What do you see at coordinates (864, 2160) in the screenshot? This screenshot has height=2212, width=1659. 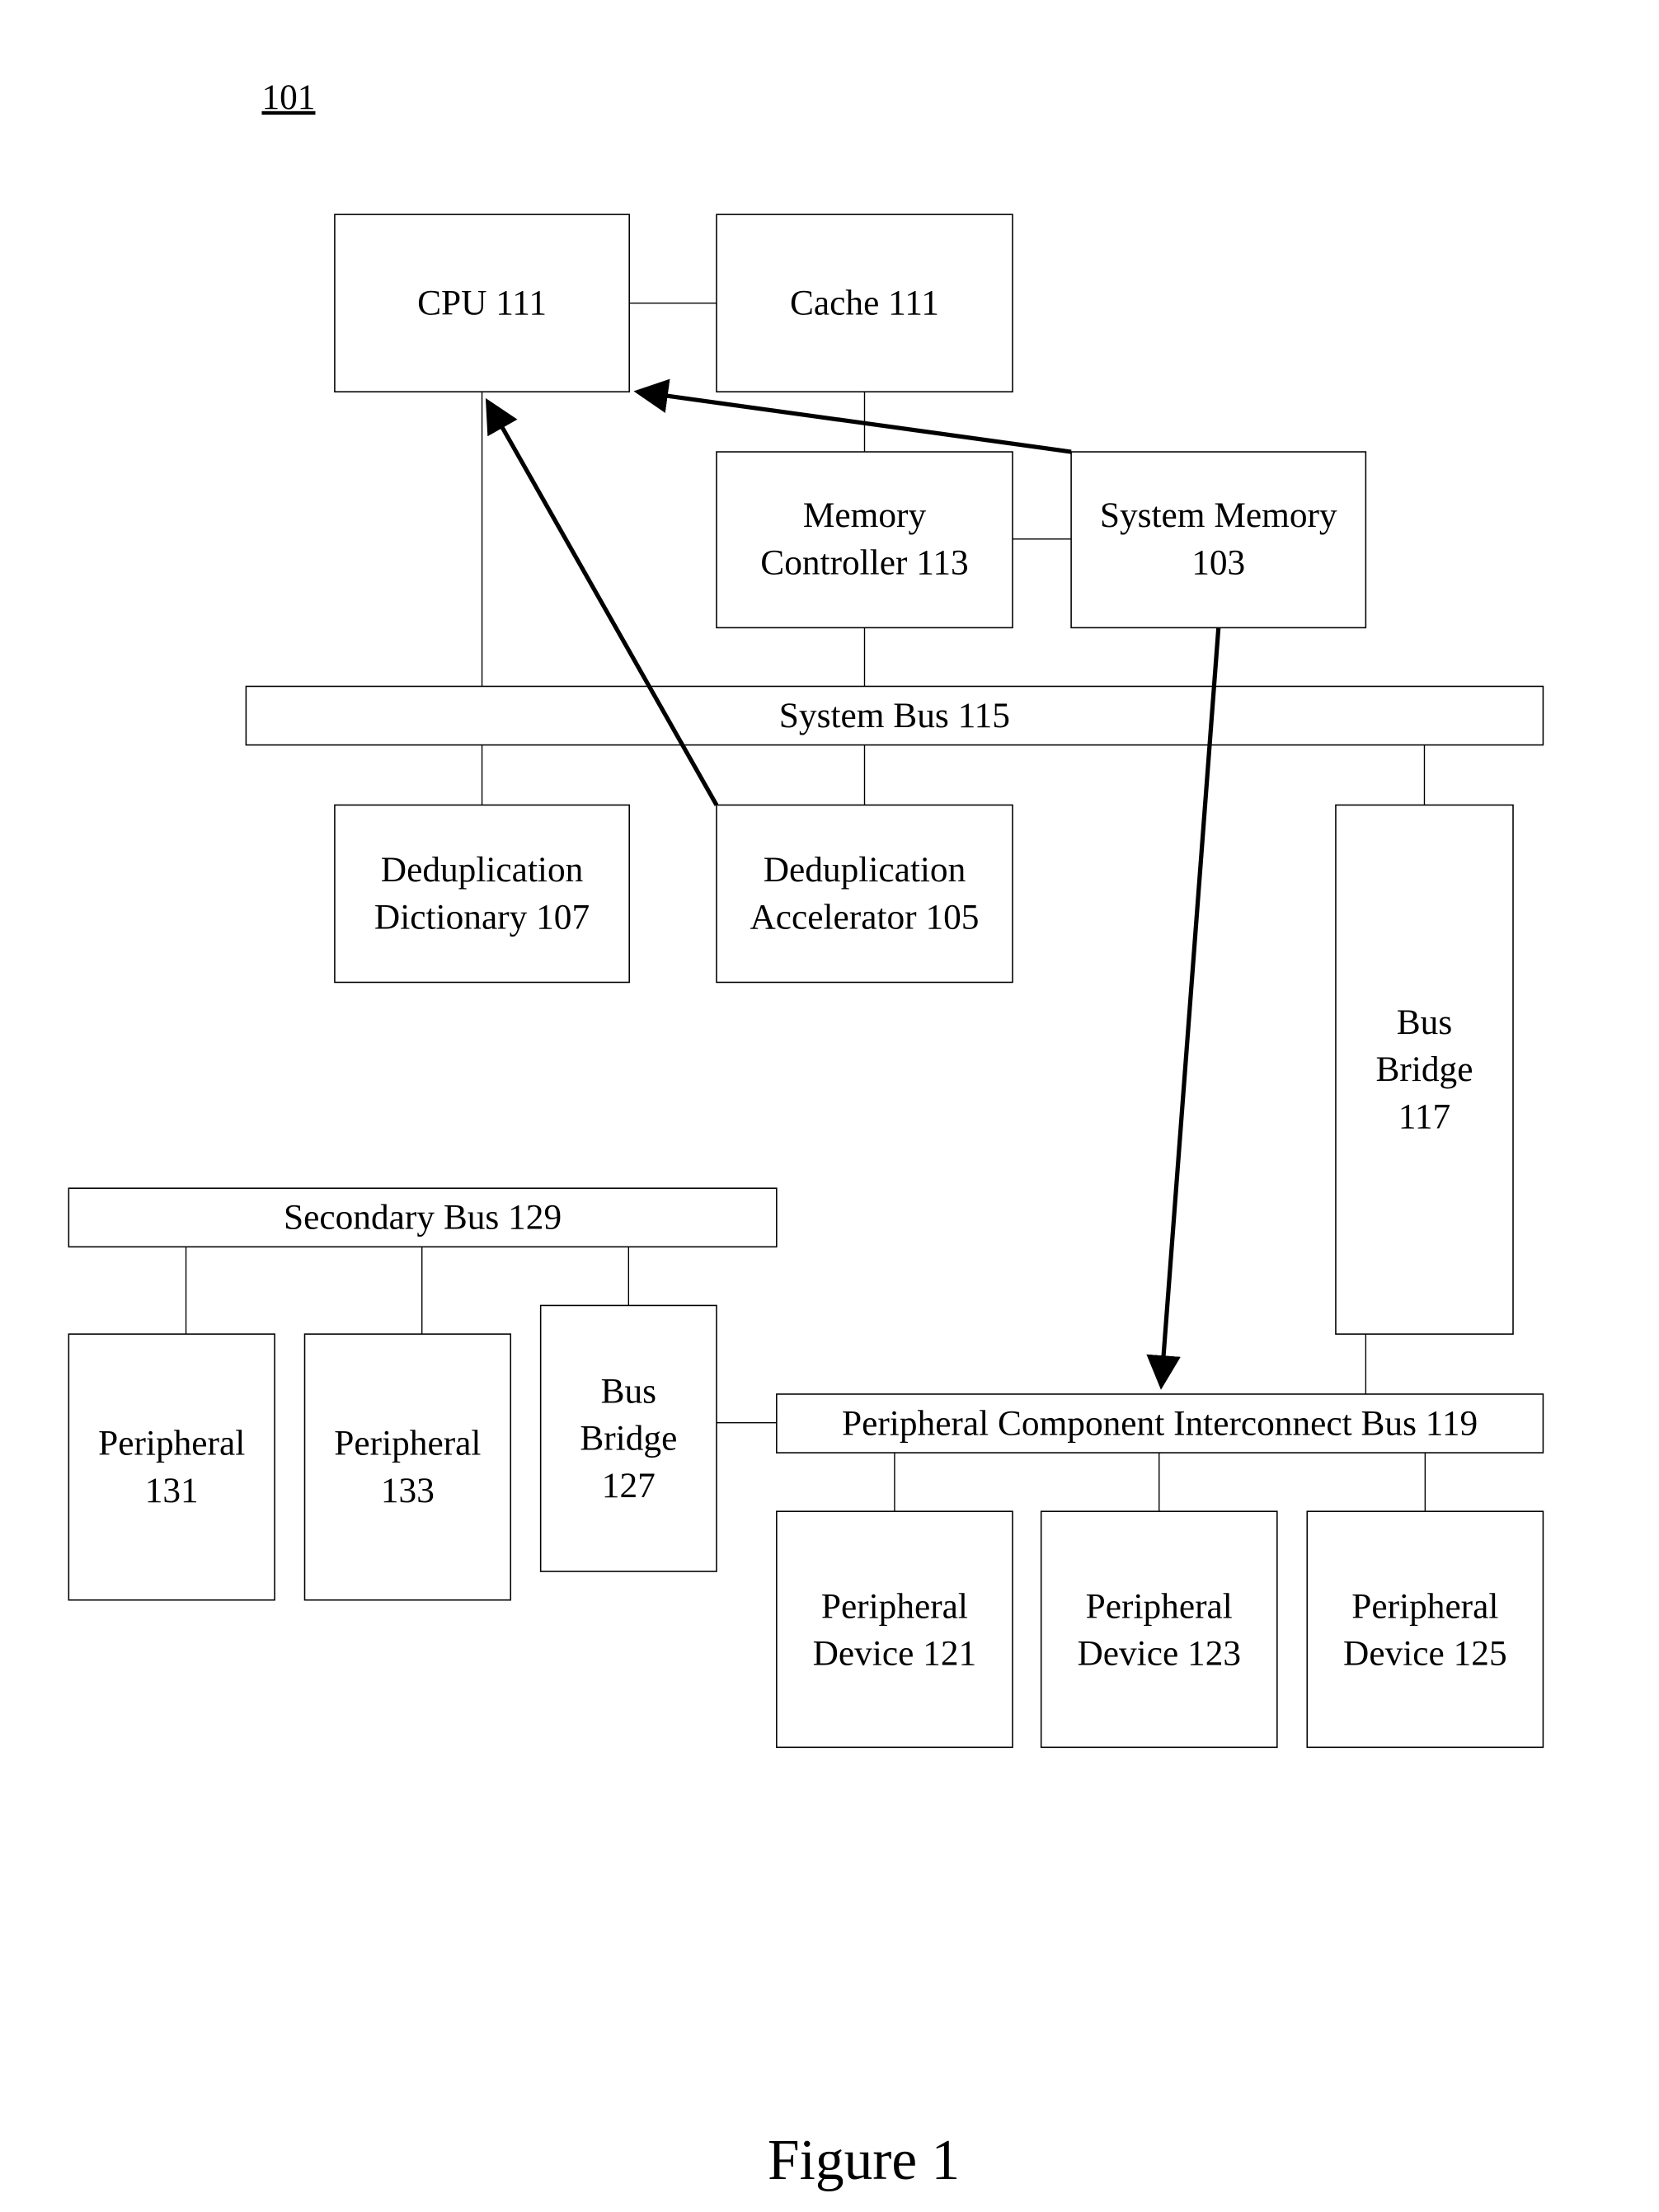 I see `figure-caption: Figure 1` at bounding box center [864, 2160].